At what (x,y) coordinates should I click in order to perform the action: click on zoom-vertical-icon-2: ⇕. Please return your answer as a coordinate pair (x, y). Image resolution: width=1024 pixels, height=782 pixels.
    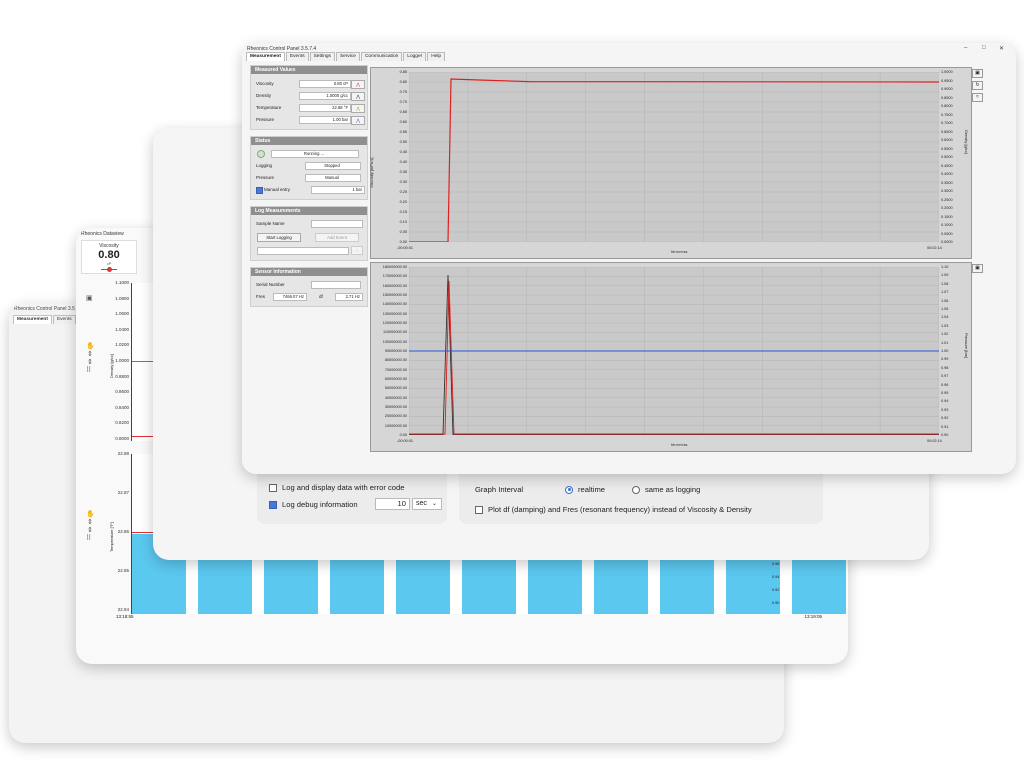
    Looking at the image, I should click on (90, 522).